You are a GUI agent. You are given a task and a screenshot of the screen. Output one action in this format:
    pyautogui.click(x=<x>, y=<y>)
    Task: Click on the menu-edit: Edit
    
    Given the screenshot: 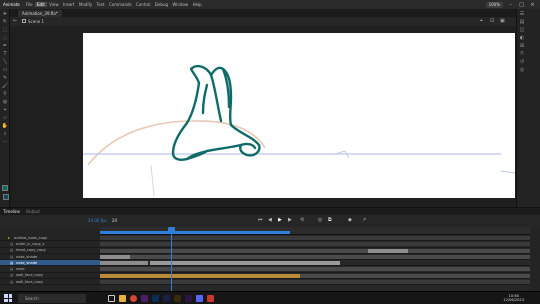 What is the action you would take?
    pyautogui.click(x=40, y=4)
    